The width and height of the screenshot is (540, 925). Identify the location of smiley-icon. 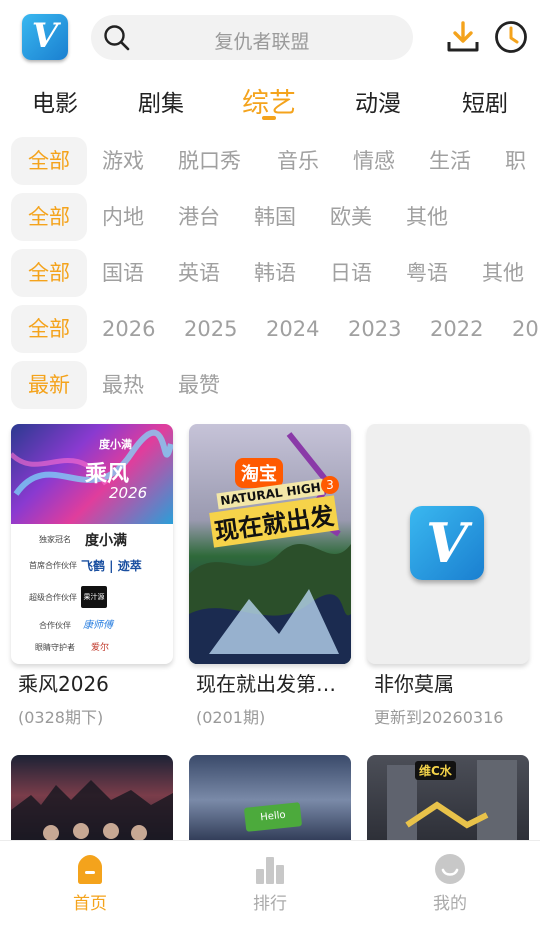
(450, 869).